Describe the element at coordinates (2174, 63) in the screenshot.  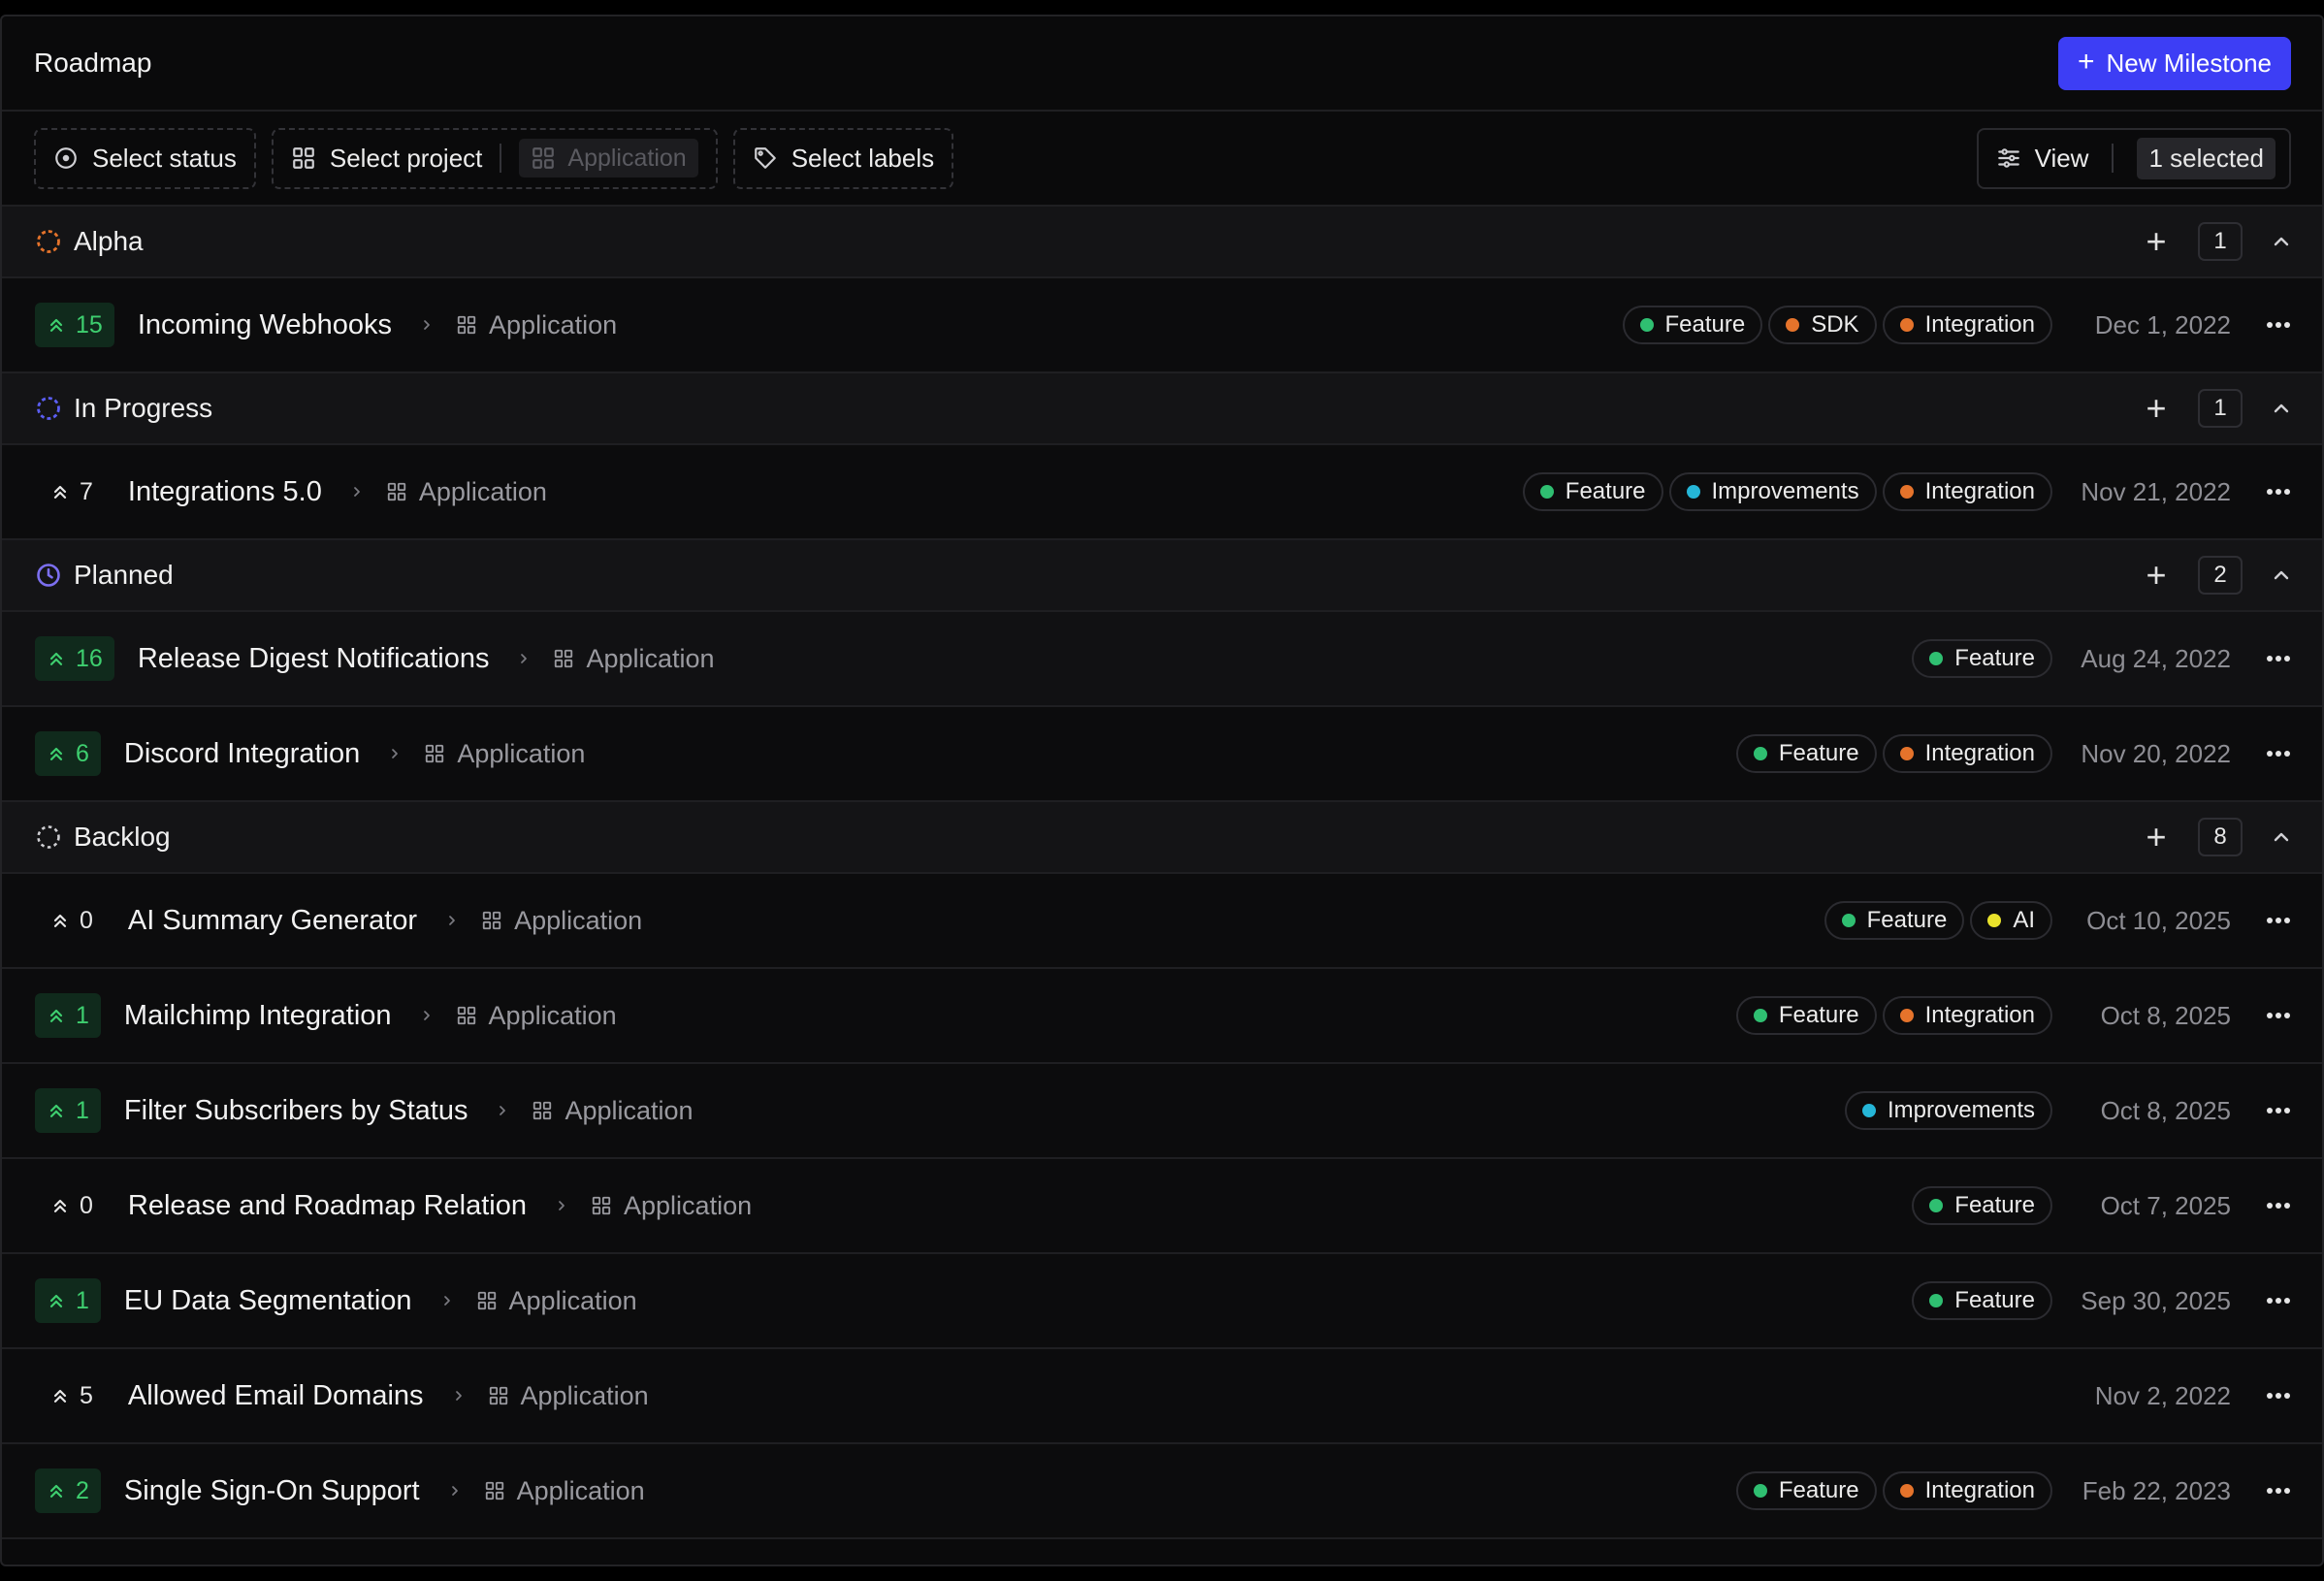
I see `new-milestone-button: + New Milestone` at that location.